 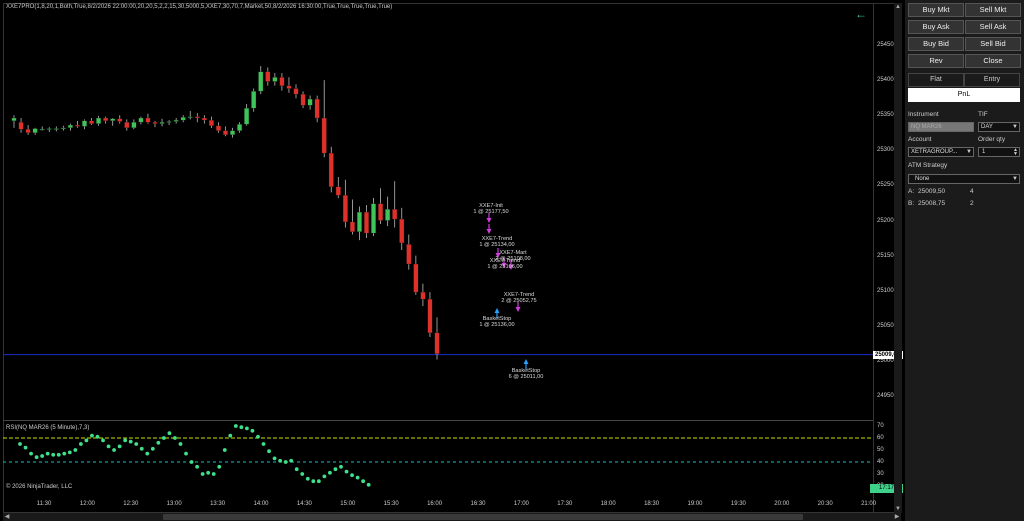 I want to click on tif-value: DAY, so click(x=987, y=127).